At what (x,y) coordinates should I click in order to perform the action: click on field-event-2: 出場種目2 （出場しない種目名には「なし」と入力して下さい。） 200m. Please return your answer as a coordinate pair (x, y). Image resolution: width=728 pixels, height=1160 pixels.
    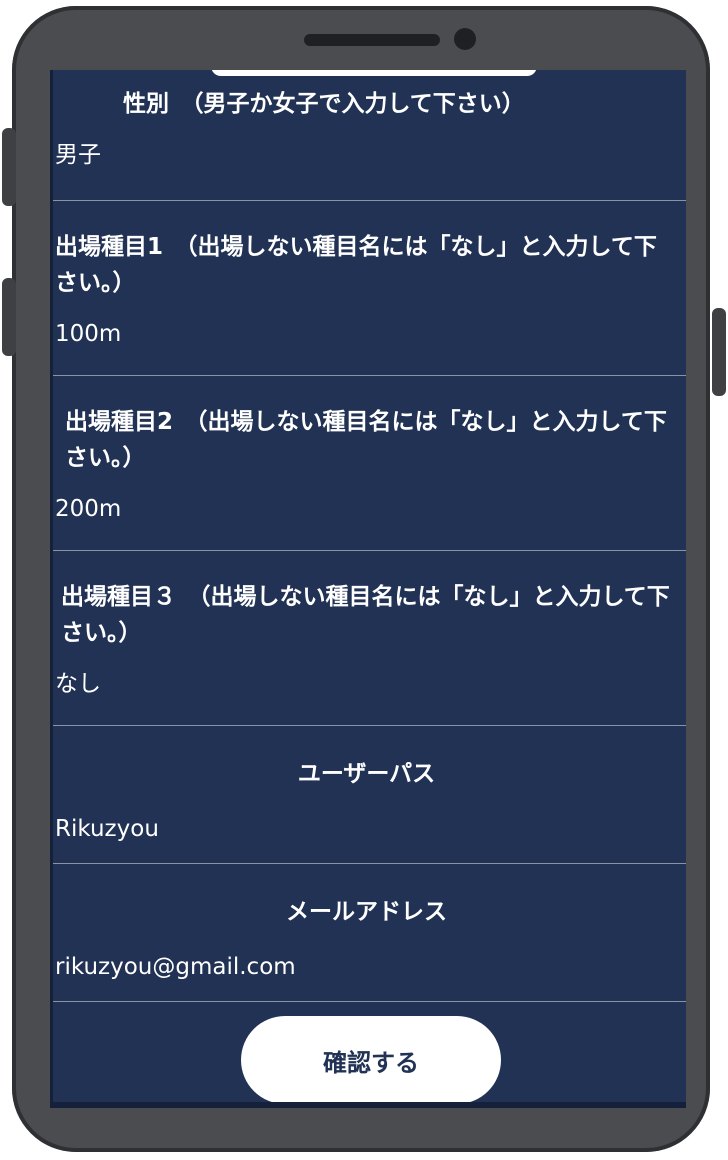
    Looking at the image, I should click on (369, 463).